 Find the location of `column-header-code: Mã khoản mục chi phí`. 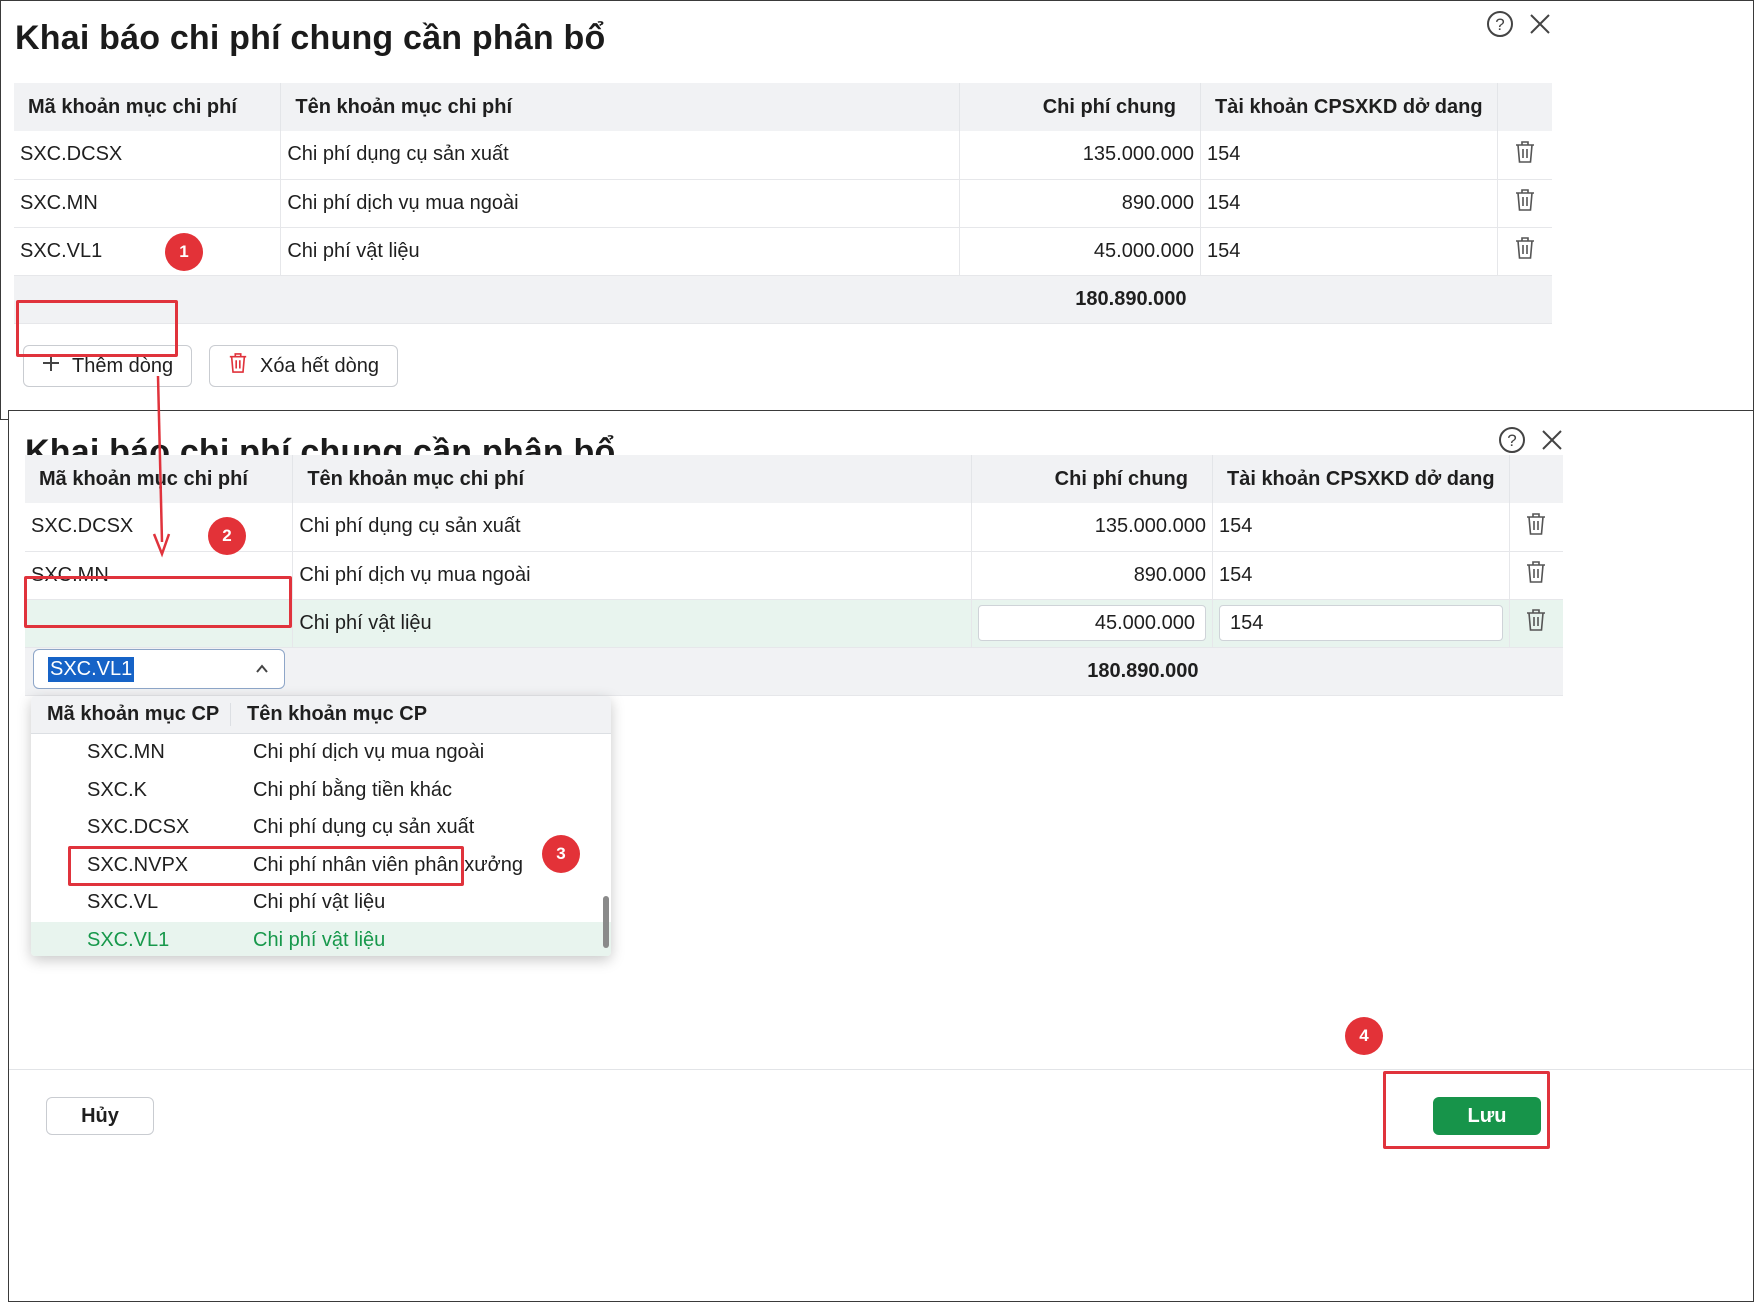

column-header-code: Mã khoản mục chi phí is located at coordinates (148, 107).